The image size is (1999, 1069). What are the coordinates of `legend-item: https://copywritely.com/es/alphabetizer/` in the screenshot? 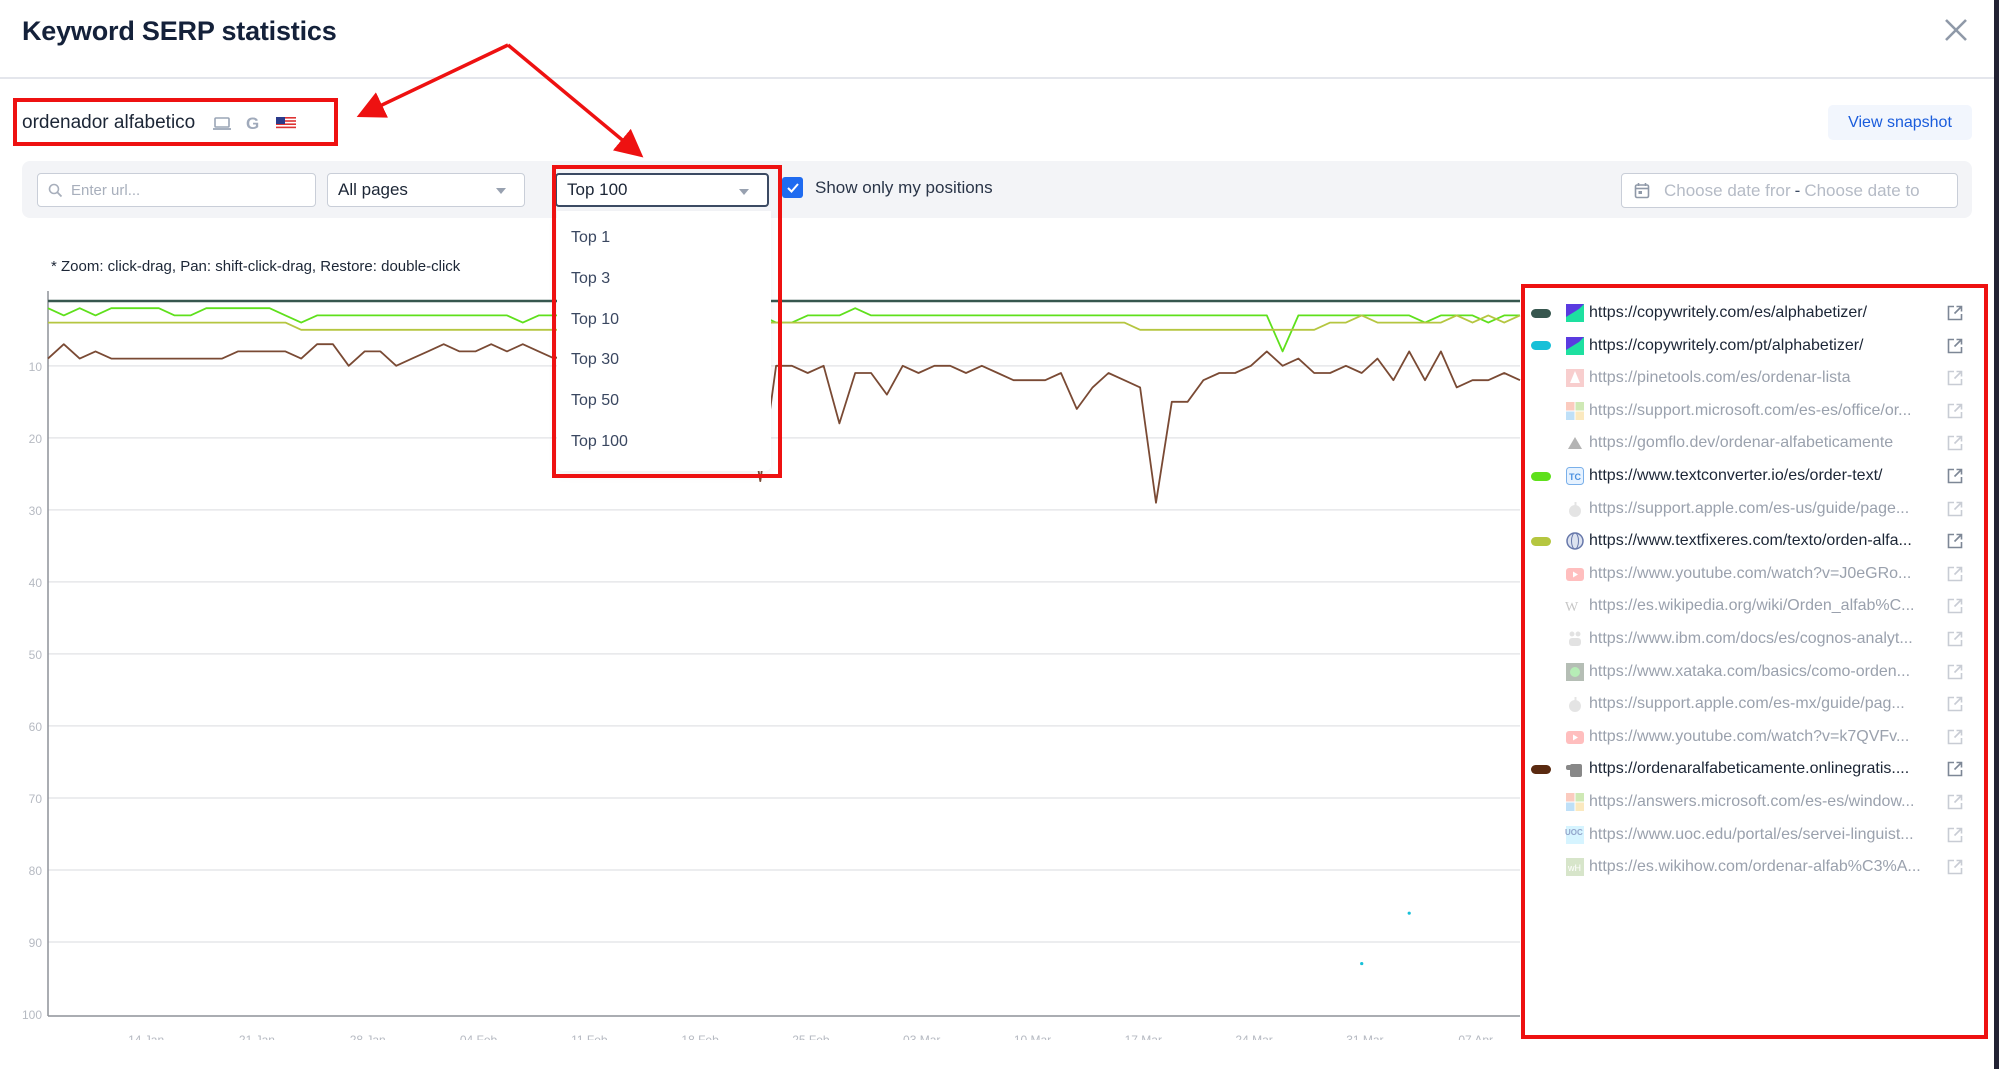 It's located at (1750, 313).